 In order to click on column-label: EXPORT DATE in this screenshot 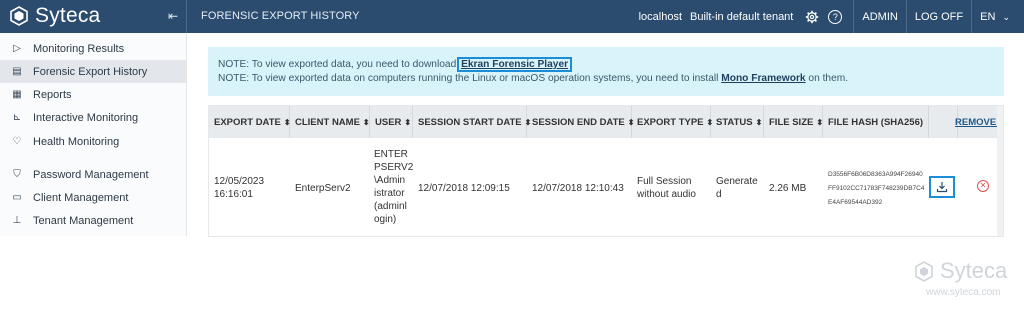, I will do `click(247, 122)`.